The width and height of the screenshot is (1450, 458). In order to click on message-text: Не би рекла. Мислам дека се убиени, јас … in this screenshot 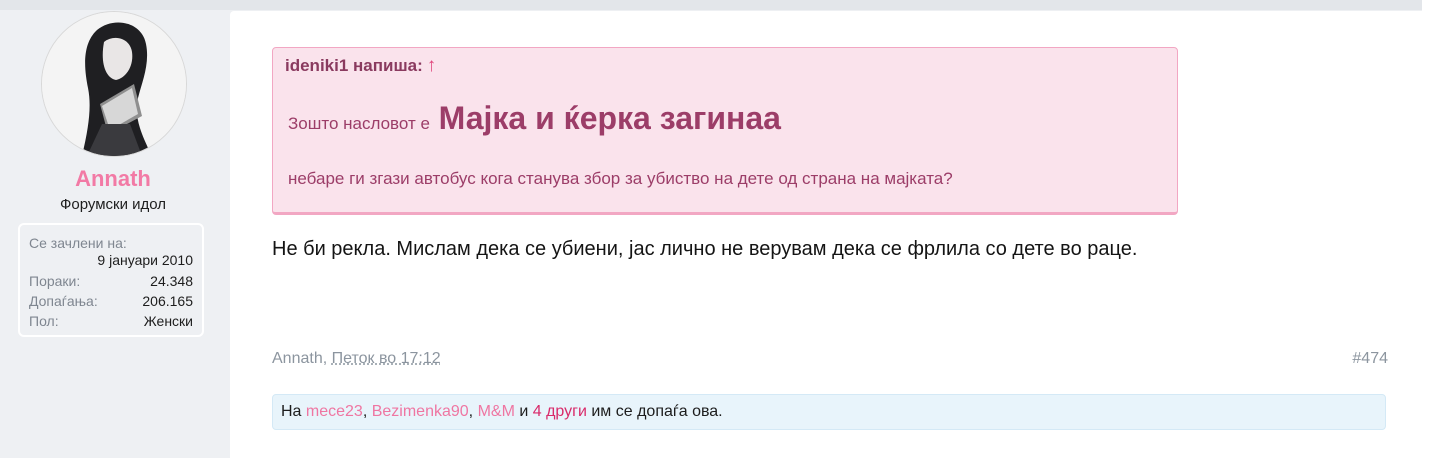, I will do `click(705, 249)`.